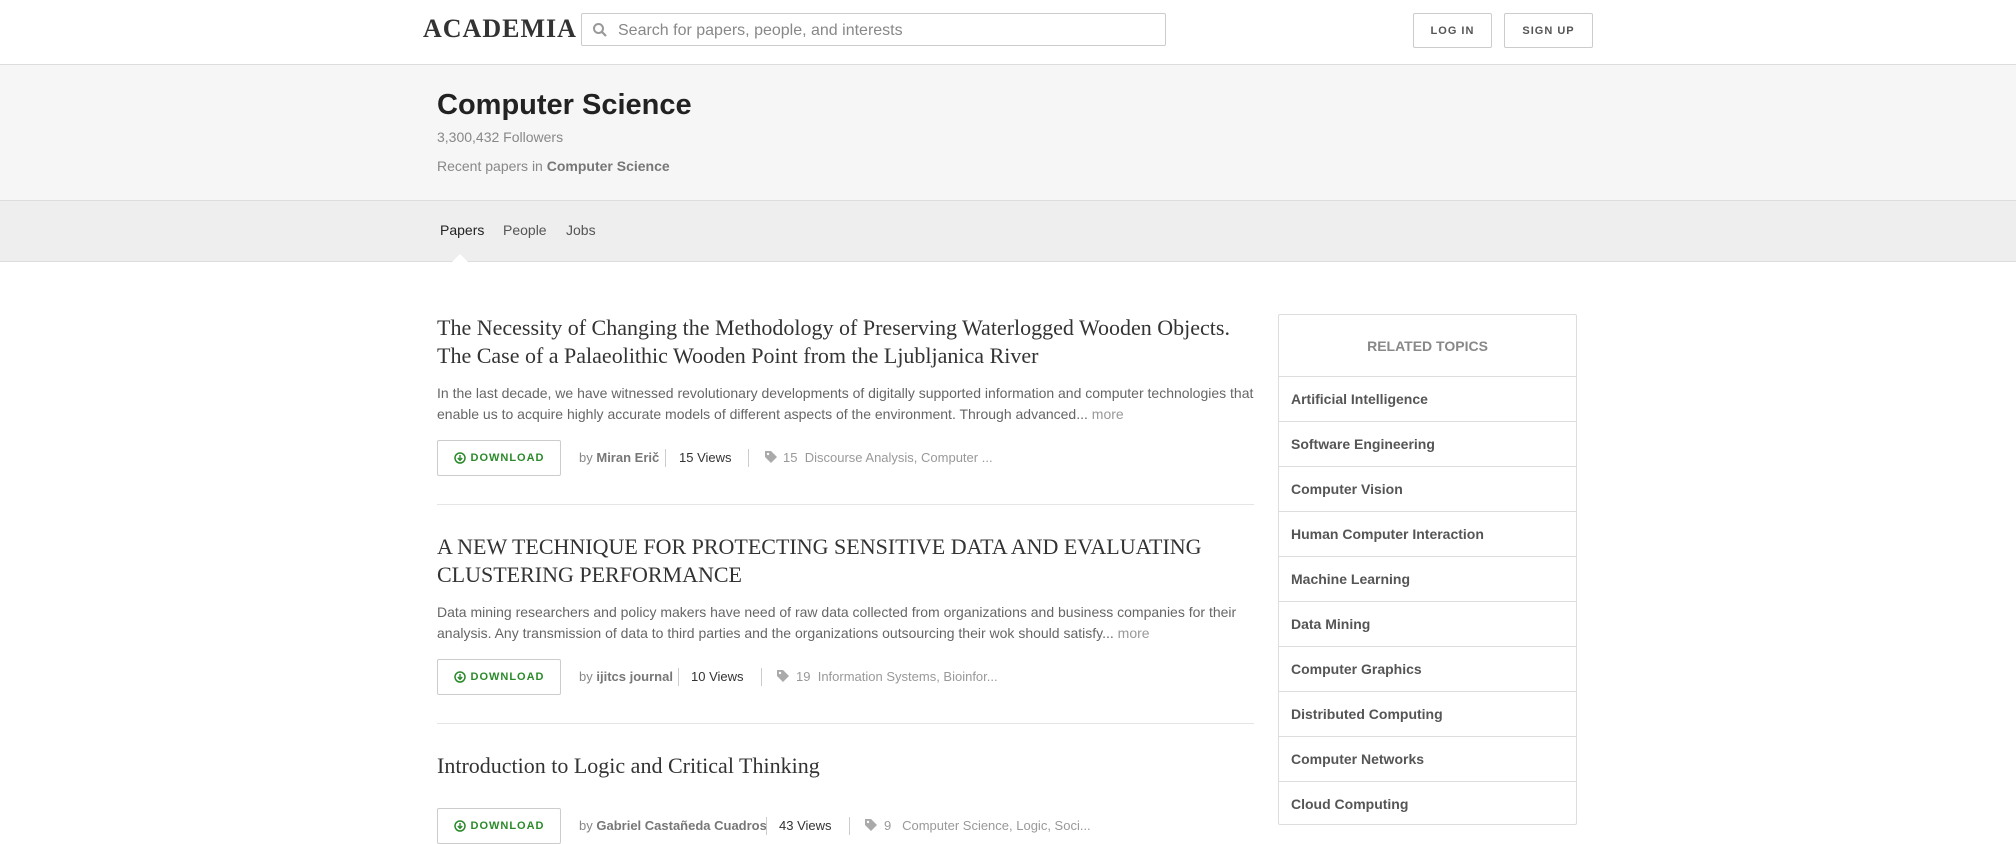 This screenshot has height=844, width=2016. I want to click on tab-people: People, so click(525, 230).